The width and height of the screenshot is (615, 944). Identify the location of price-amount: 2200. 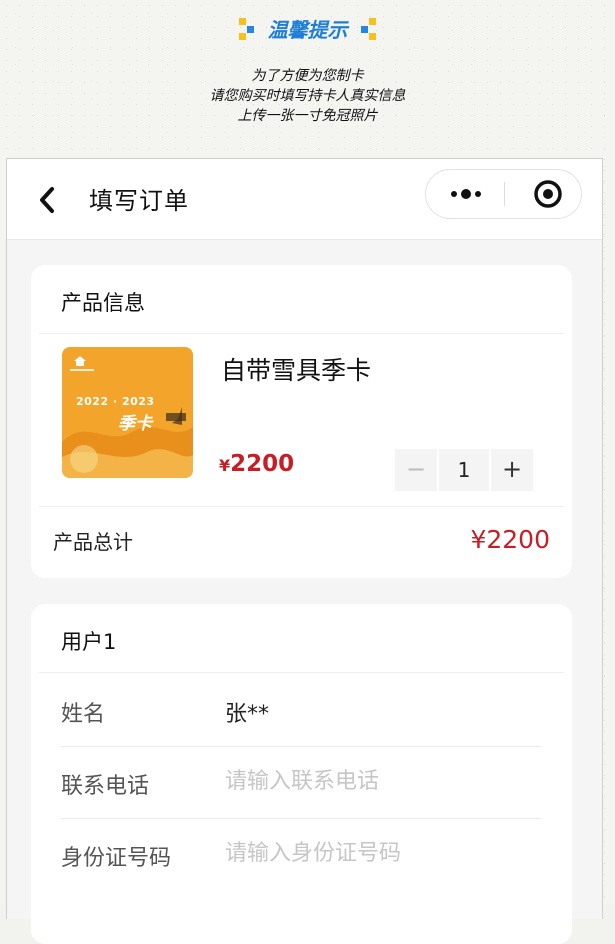
(262, 464).